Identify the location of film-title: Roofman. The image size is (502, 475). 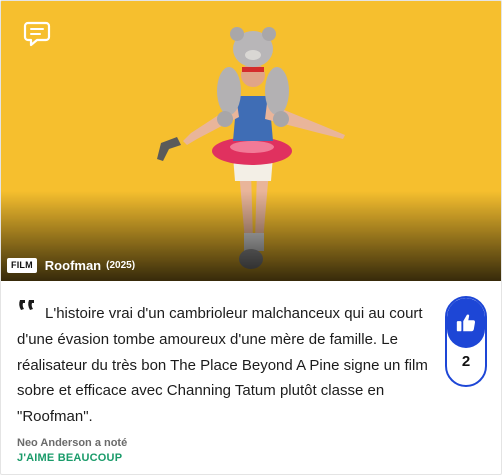
(73, 265).